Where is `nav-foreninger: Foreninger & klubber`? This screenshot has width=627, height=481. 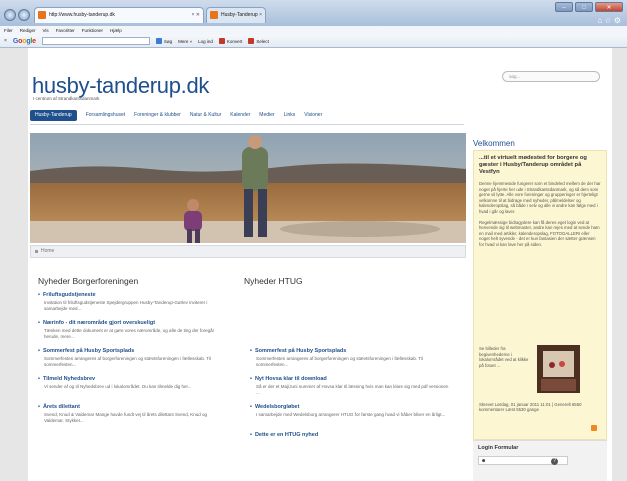 nav-foreninger: Foreninger & klubber is located at coordinates (157, 115).